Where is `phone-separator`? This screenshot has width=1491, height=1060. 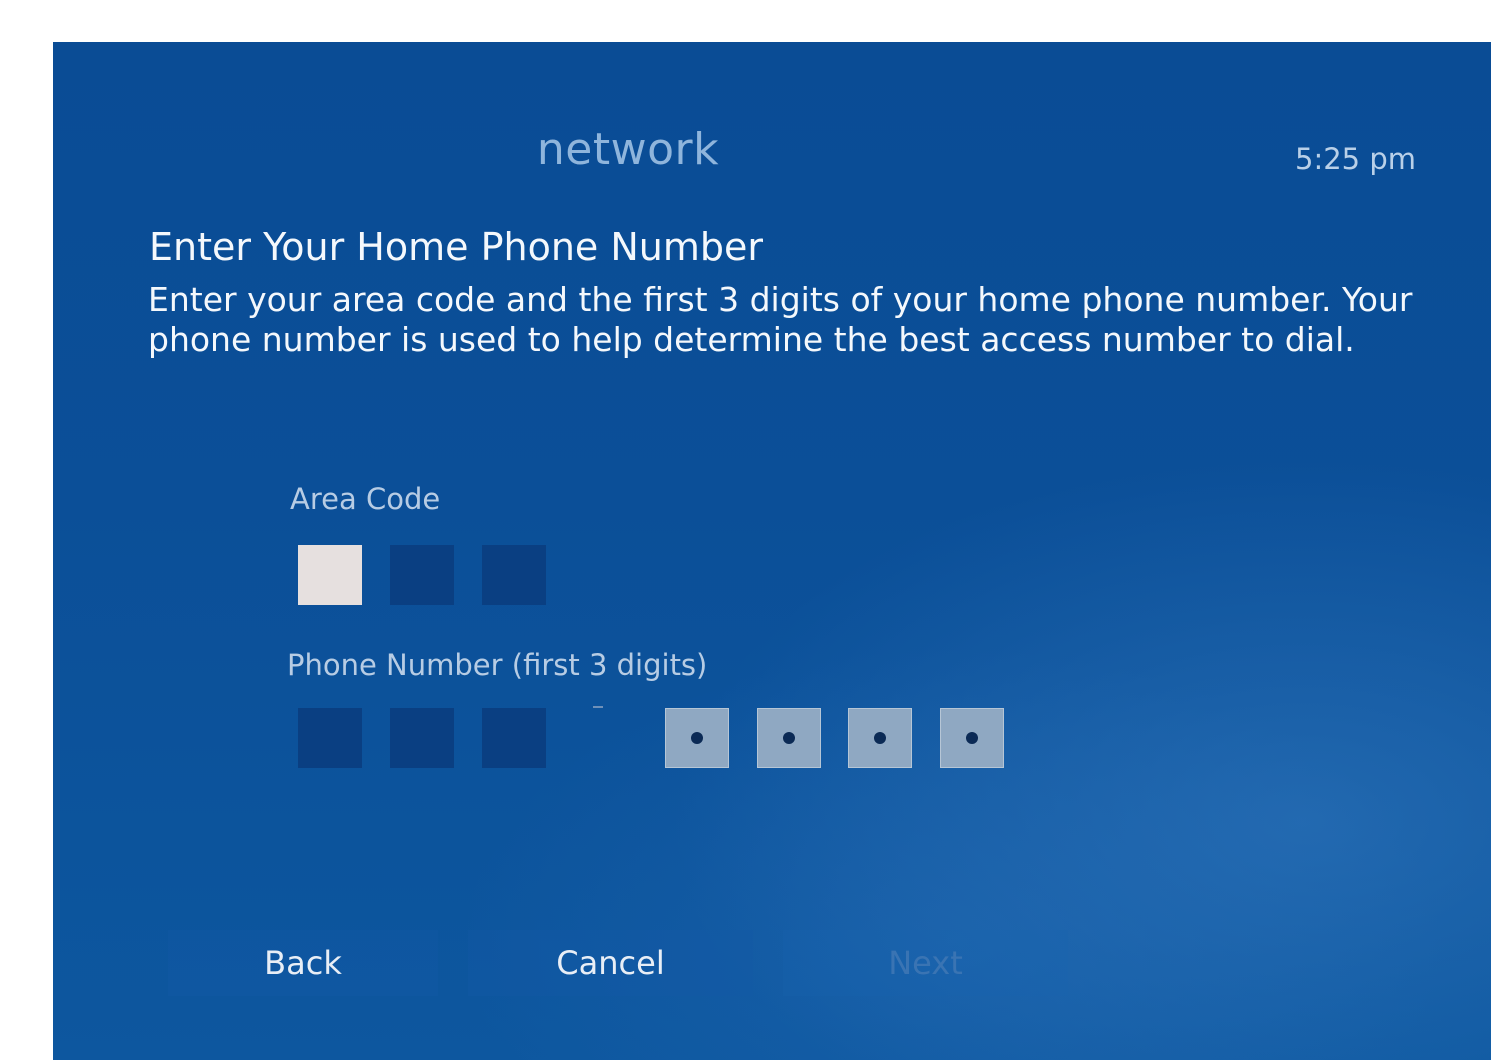 phone-separator is located at coordinates (598, 707).